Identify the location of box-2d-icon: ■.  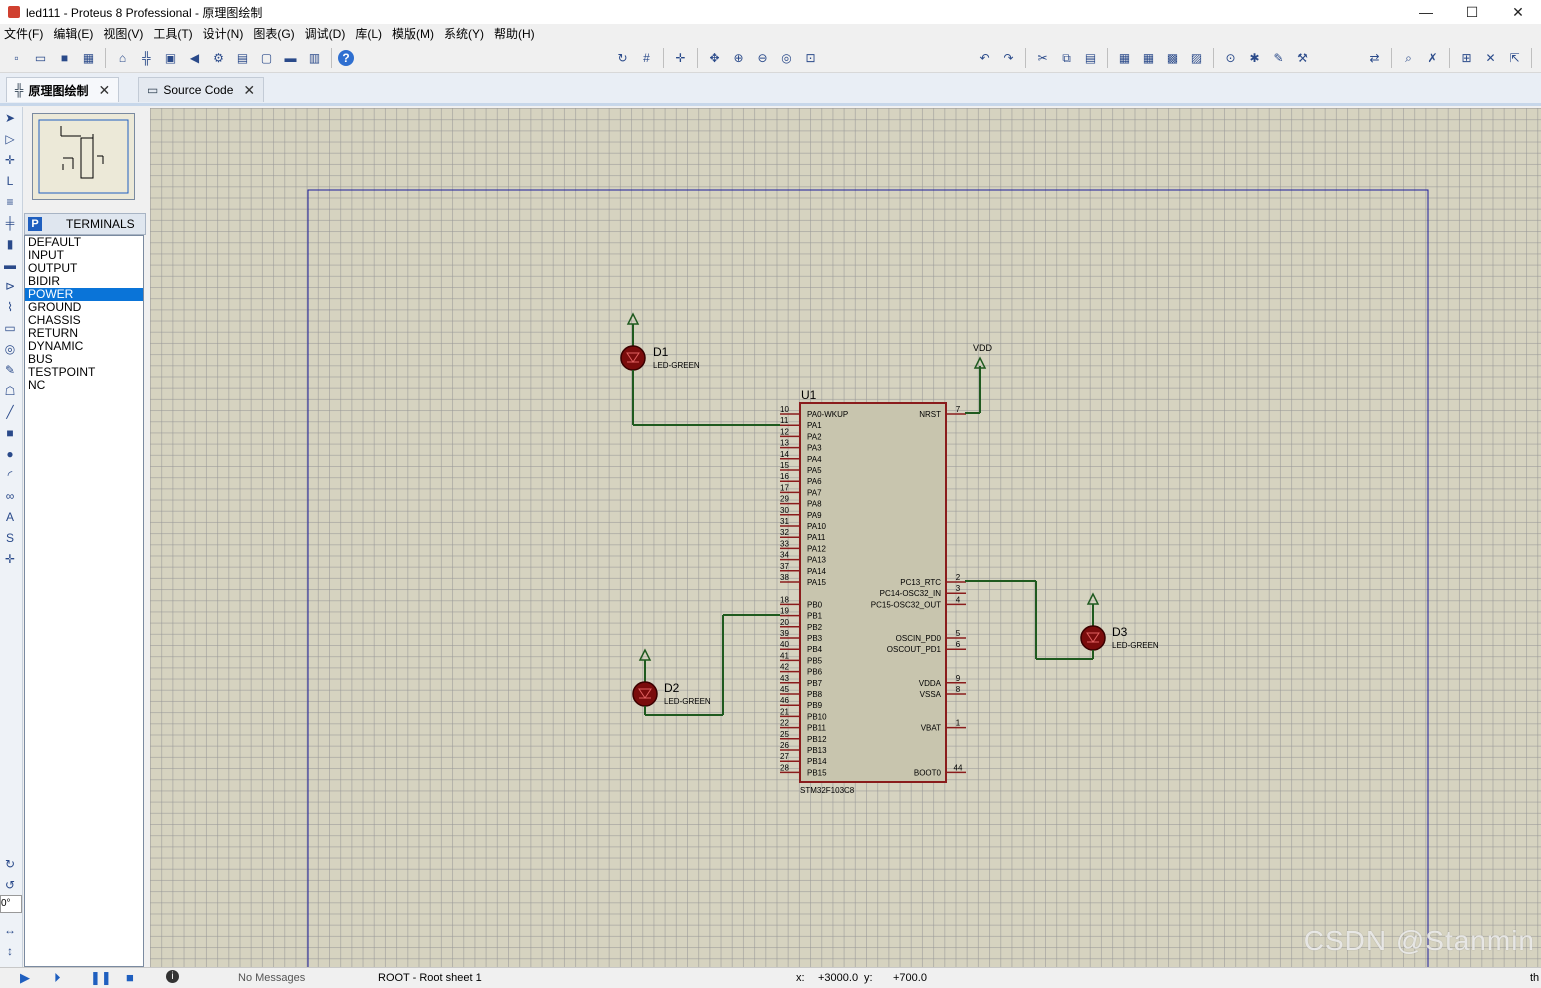
(10, 433).